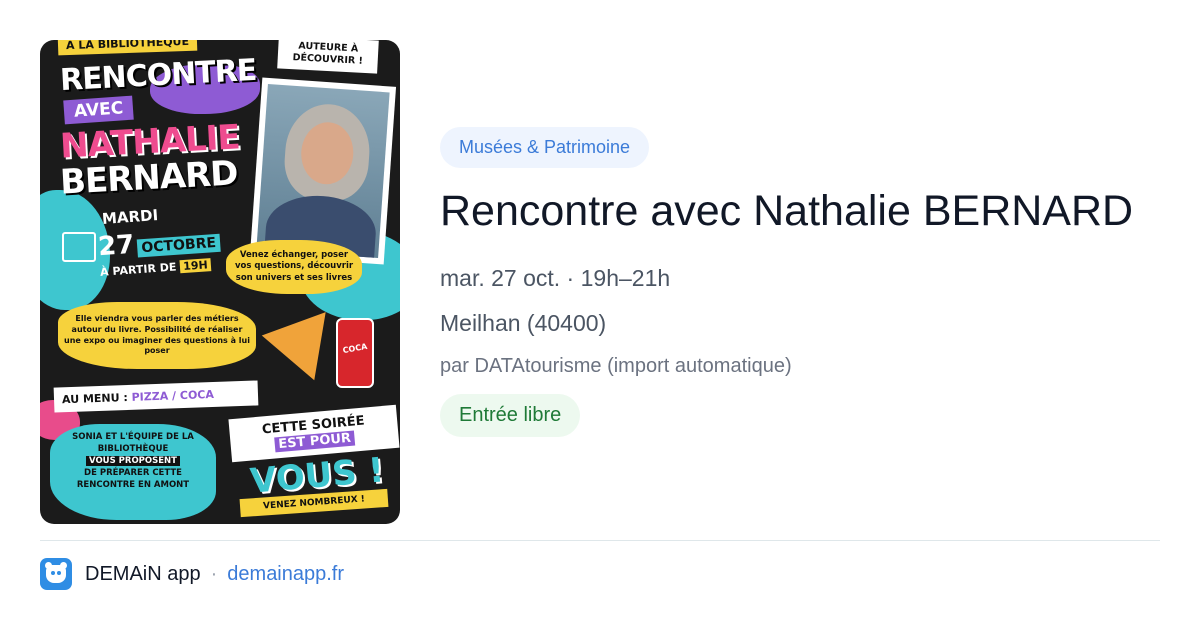  What do you see at coordinates (285, 574) in the screenshot?
I see `app-url-link: demainapp.fr` at bounding box center [285, 574].